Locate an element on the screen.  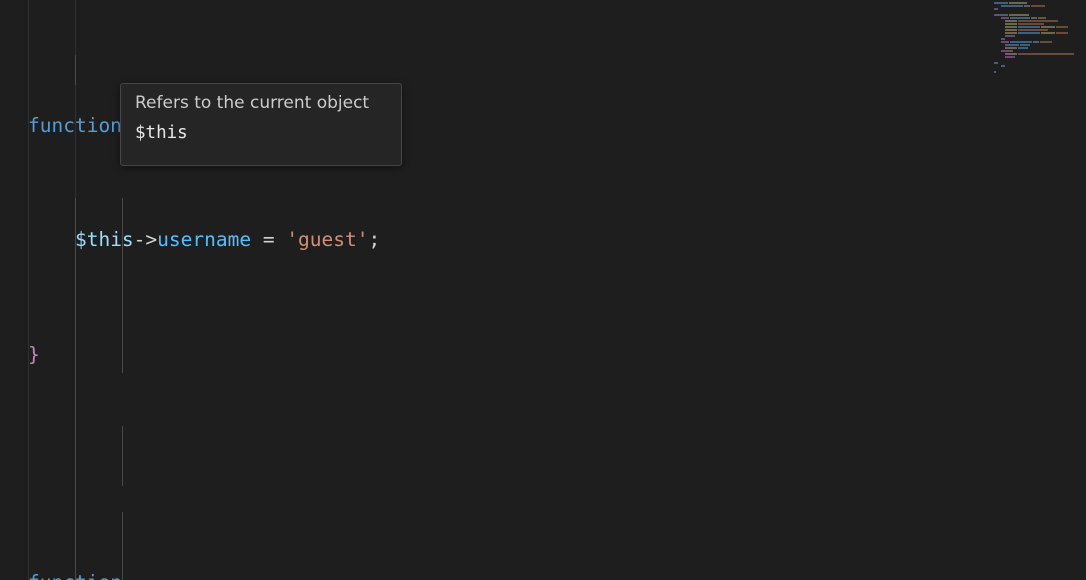
code-line: $this->username = 'guest'; is located at coordinates (227, 240).